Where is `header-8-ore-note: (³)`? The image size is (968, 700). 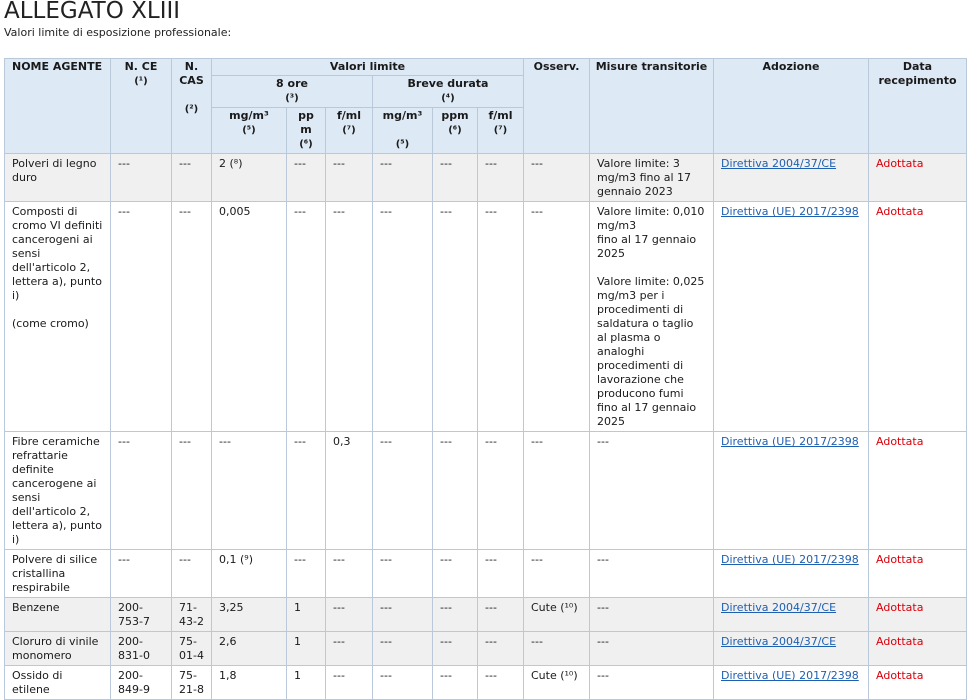 header-8-ore-note: (³) is located at coordinates (292, 98).